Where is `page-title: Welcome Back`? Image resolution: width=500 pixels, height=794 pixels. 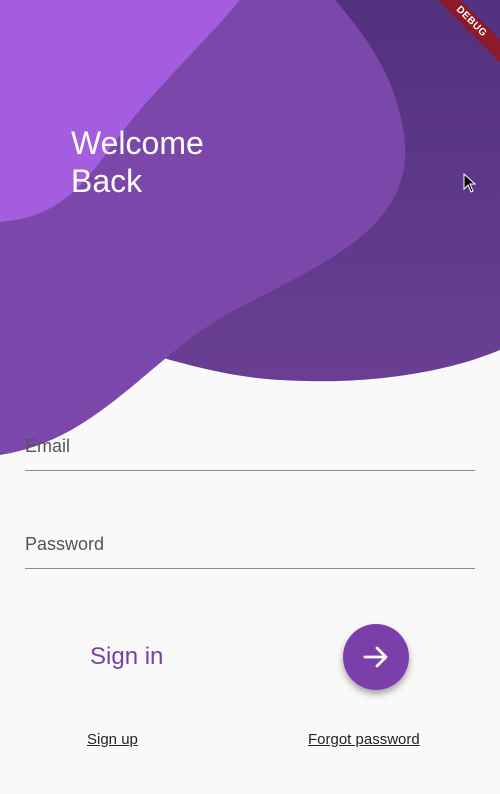 page-title: Welcome Back is located at coordinates (171, 162).